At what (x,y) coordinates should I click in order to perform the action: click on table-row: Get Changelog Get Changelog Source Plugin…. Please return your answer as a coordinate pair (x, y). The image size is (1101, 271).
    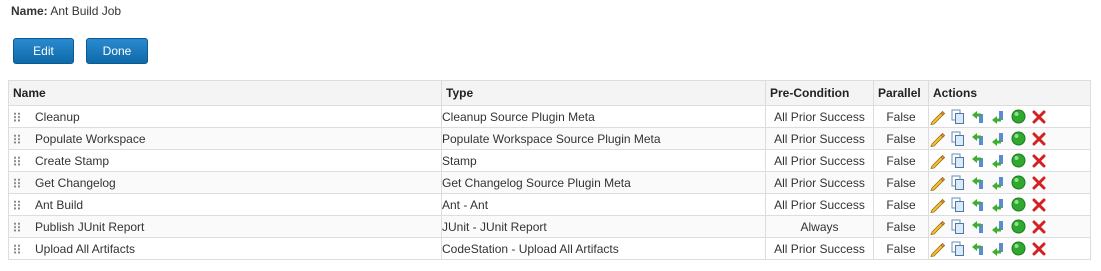
    Looking at the image, I should click on (549, 182).